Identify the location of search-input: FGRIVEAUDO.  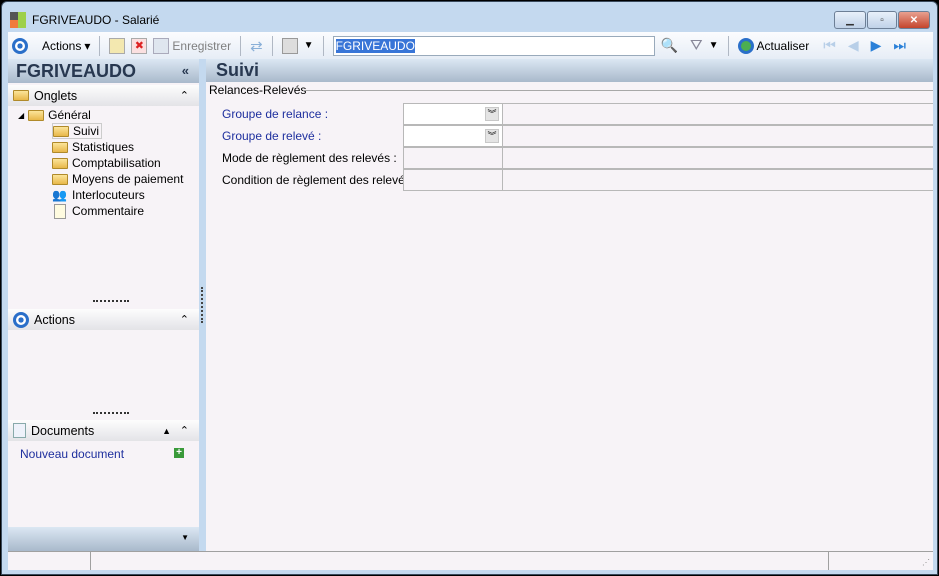
(493, 45).